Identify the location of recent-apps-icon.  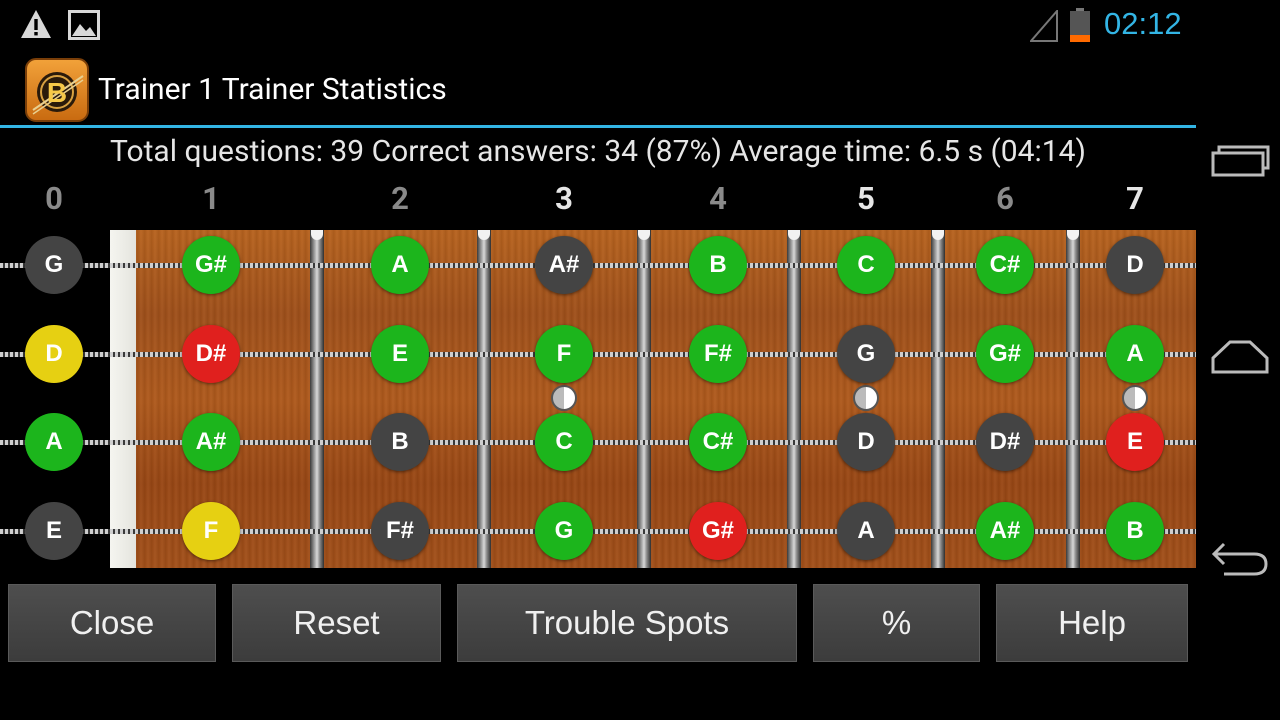
(1240, 160).